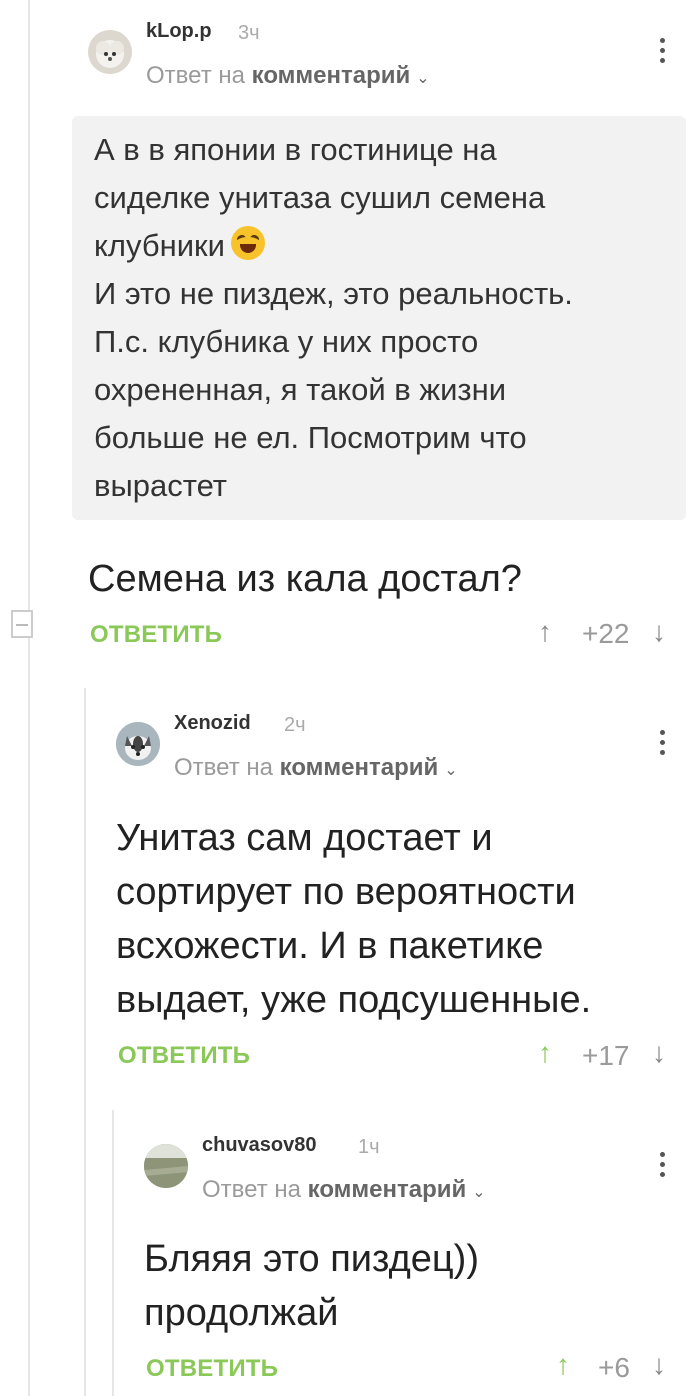 This screenshot has width=700, height=1396. What do you see at coordinates (310, 437) in the screenshot?
I see `quote-line: больше не ел. Посмотрим что` at bounding box center [310, 437].